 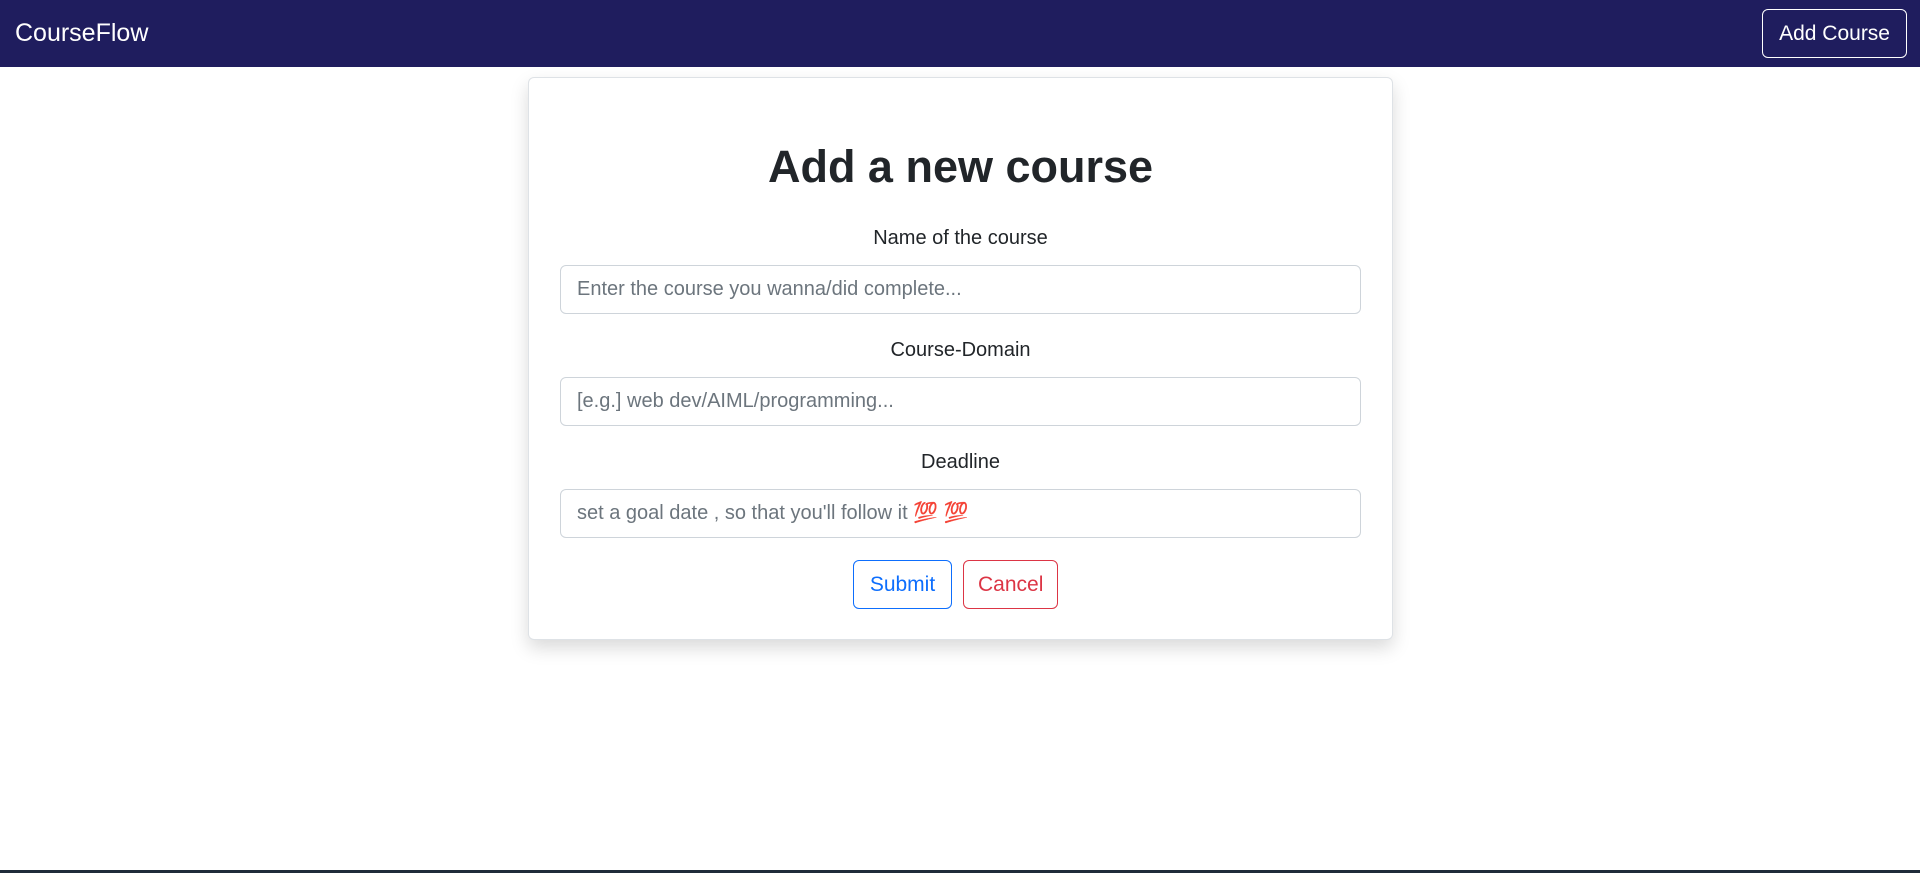 I want to click on cancel-button: Cancel, so click(x=1010, y=584).